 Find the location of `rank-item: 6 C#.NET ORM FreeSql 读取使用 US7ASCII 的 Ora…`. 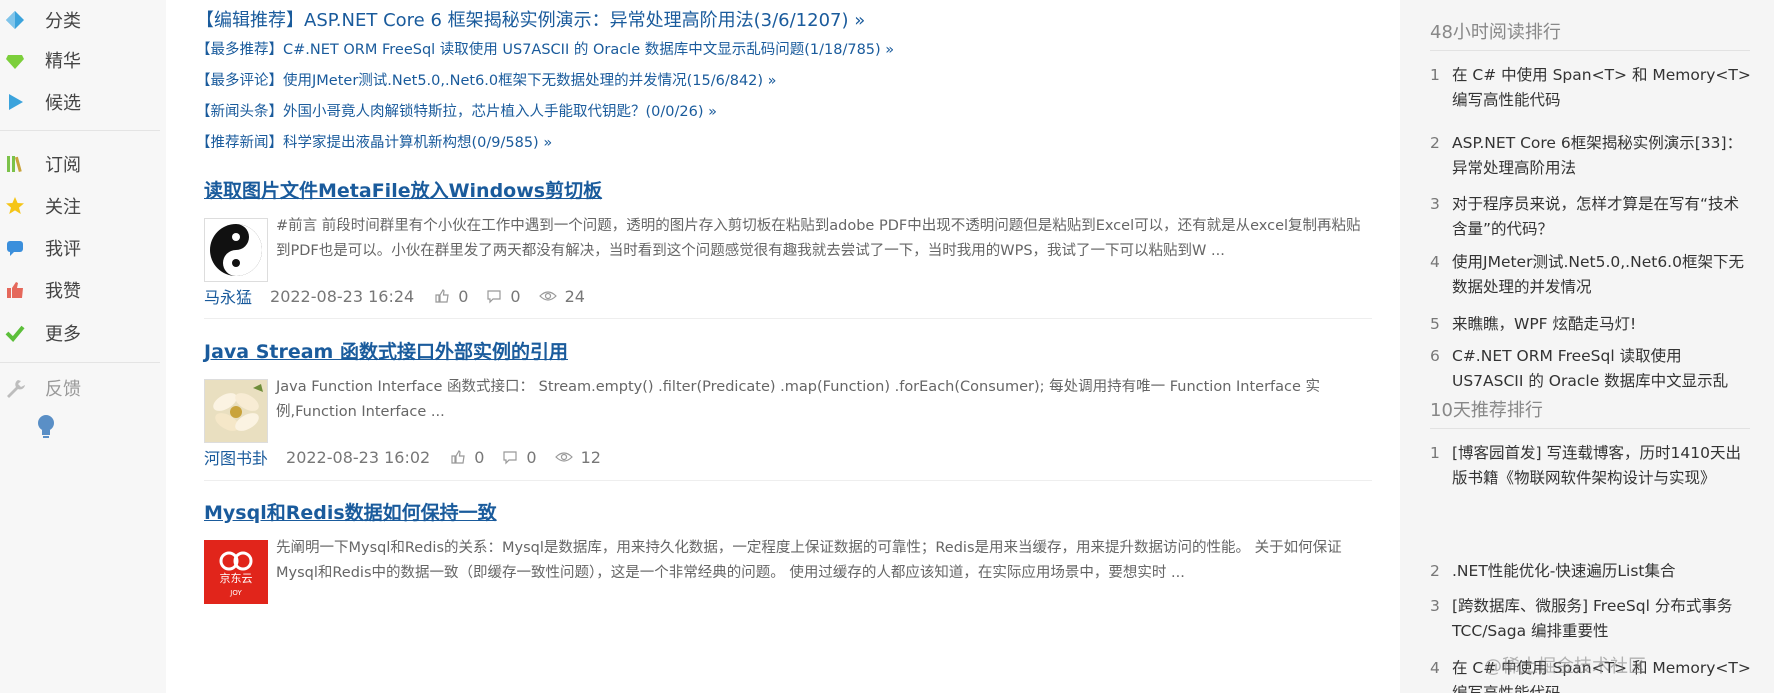

rank-item: 6 C#.NET ORM FreeSql 读取使用 US7ASCII 的 Ora… is located at coordinates (1595, 369).